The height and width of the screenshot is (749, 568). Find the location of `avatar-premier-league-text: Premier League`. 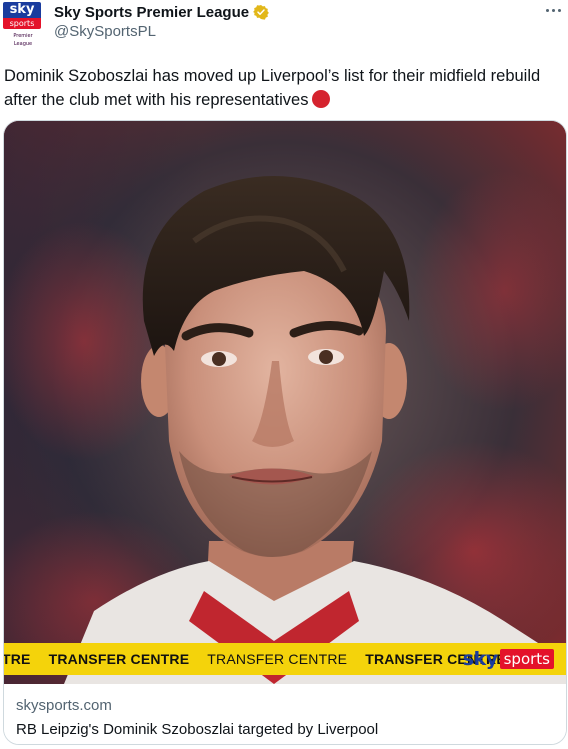

avatar-premier-league-text: Premier League is located at coordinates (23, 40).